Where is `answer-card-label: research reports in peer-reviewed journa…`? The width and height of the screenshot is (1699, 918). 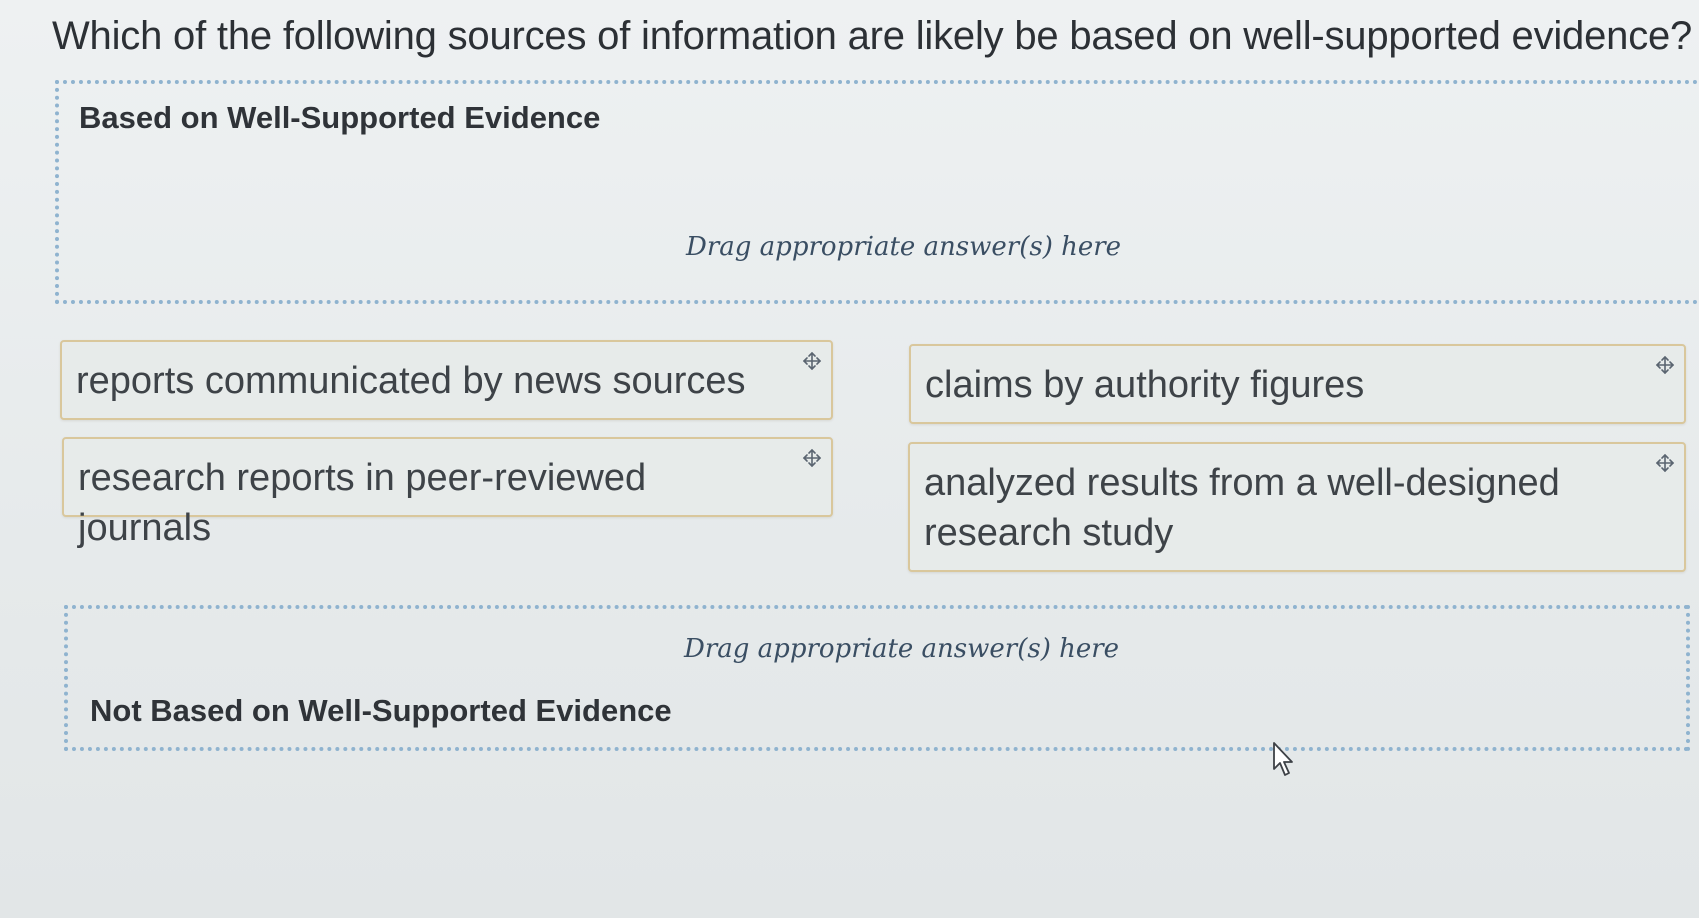 answer-card-label: research reports in peer-reviewed journa… is located at coordinates (362, 503).